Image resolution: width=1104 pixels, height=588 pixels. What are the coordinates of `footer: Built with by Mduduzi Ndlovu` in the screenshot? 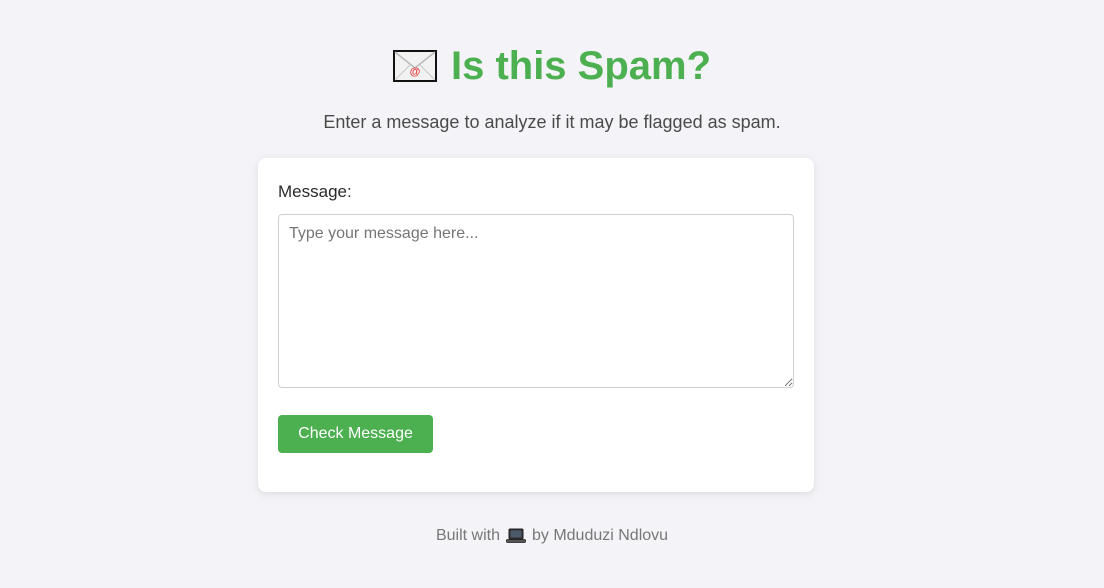 It's located at (552, 536).